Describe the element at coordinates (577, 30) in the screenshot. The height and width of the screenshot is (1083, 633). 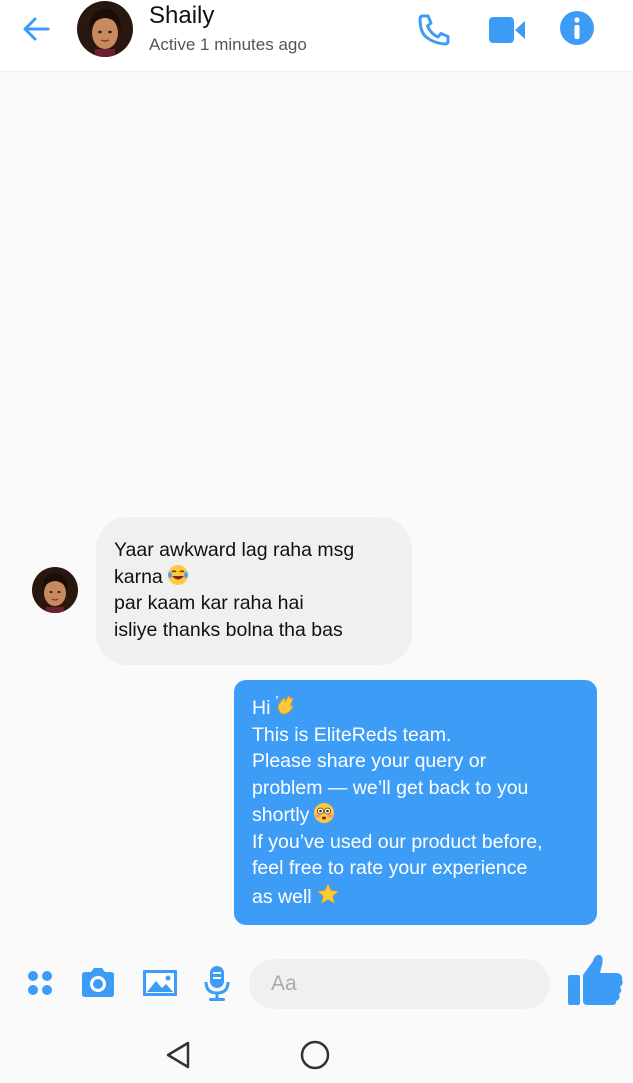
I see `info-icon` at that location.